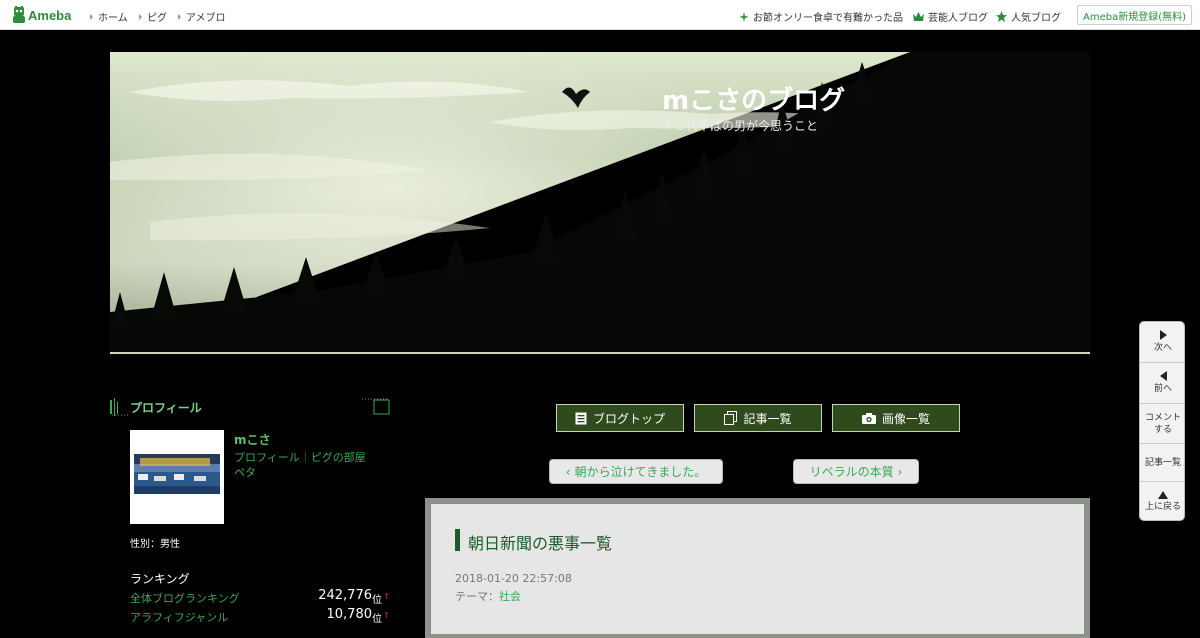  I want to click on blog-title: mこさのブログ, so click(753, 98).